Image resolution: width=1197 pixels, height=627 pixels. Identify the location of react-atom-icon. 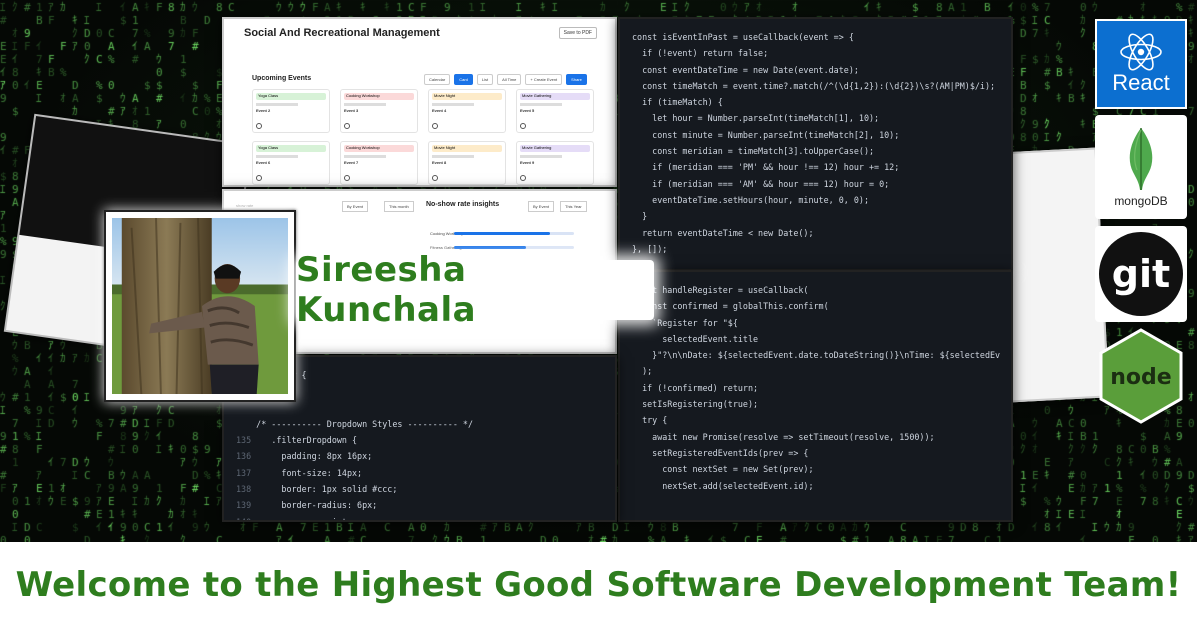
(1141, 52).